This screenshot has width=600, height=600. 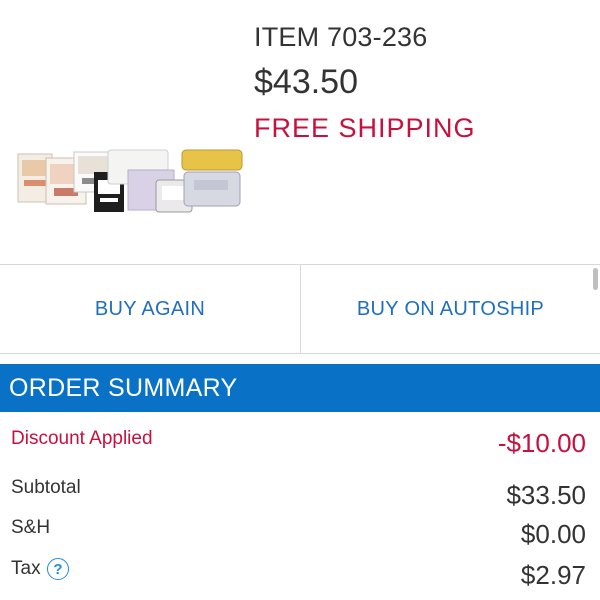 I want to click on tax-label: Tax, so click(x=26, y=568).